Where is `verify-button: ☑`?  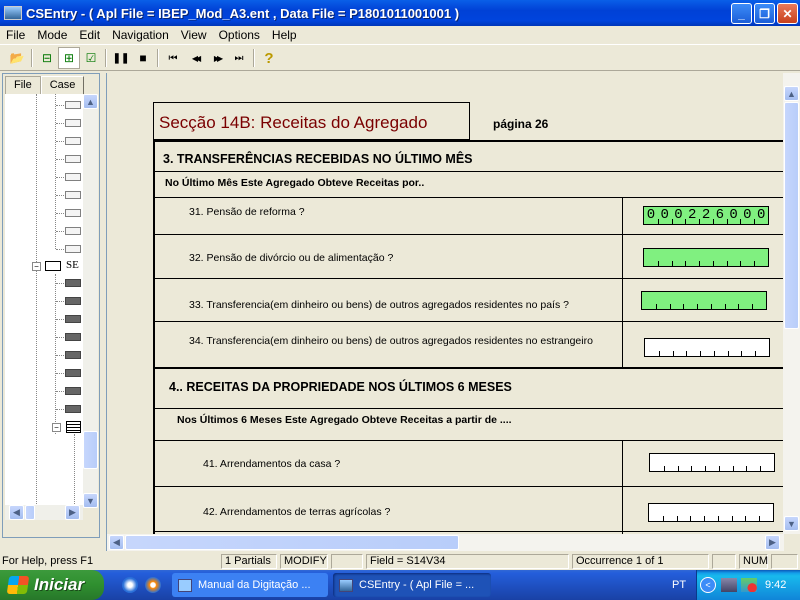
verify-button: ☑ is located at coordinates (91, 58).